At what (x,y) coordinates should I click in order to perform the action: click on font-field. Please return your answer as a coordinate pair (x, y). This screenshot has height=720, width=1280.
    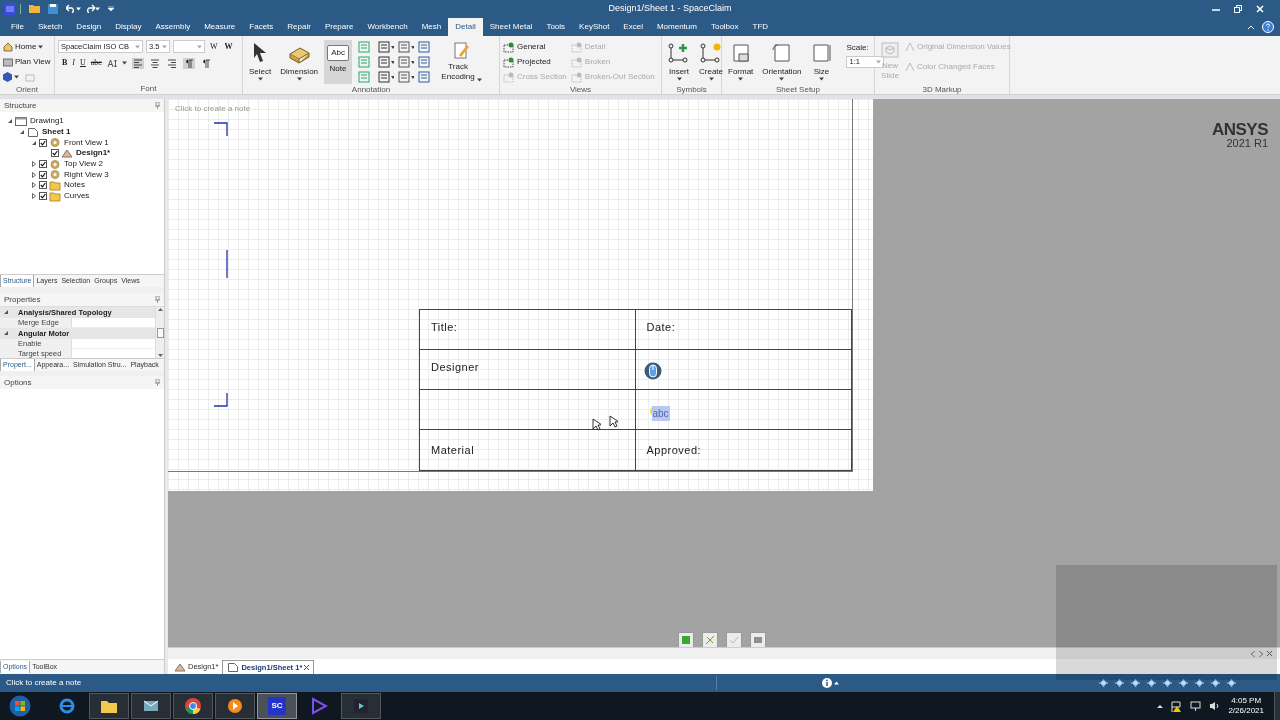
    Looking at the image, I should click on (189, 46).